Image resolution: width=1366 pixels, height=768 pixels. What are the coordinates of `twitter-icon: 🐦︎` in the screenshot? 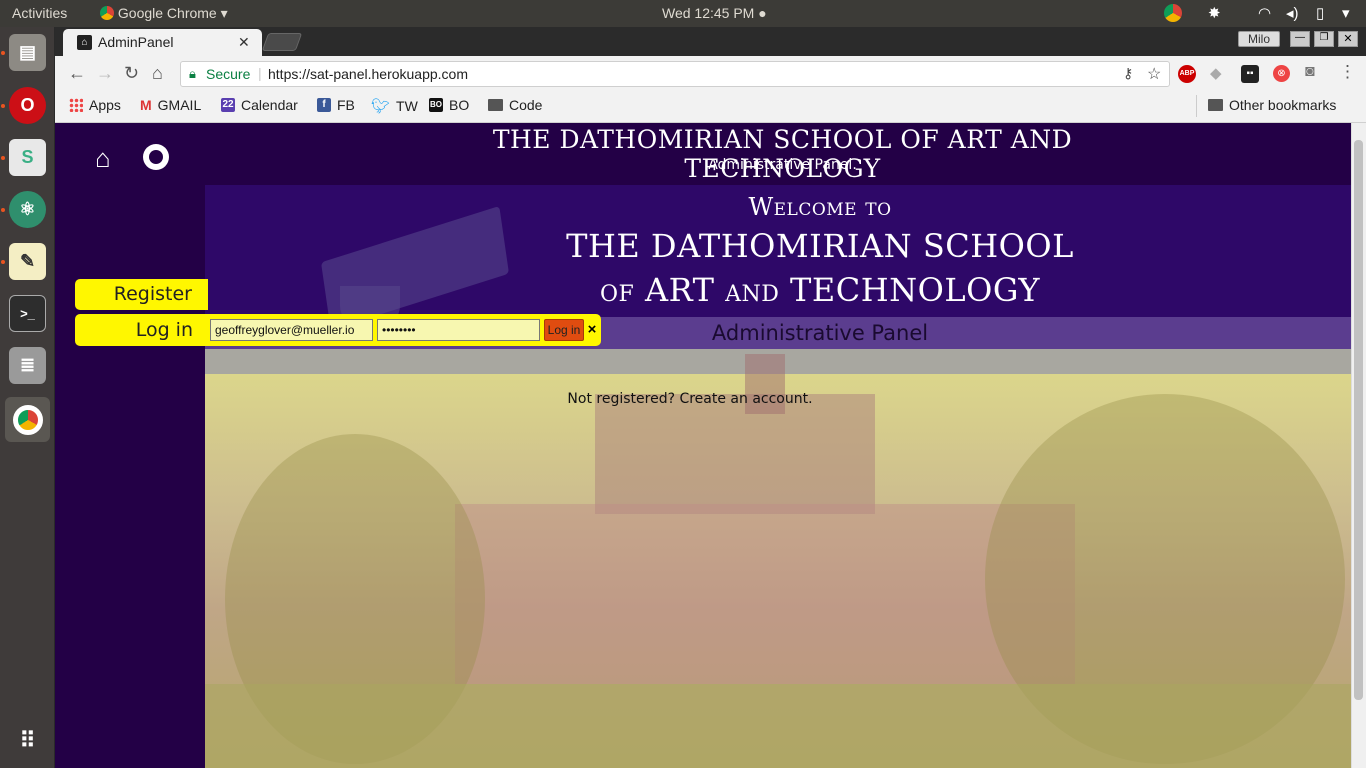 It's located at (381, 106).